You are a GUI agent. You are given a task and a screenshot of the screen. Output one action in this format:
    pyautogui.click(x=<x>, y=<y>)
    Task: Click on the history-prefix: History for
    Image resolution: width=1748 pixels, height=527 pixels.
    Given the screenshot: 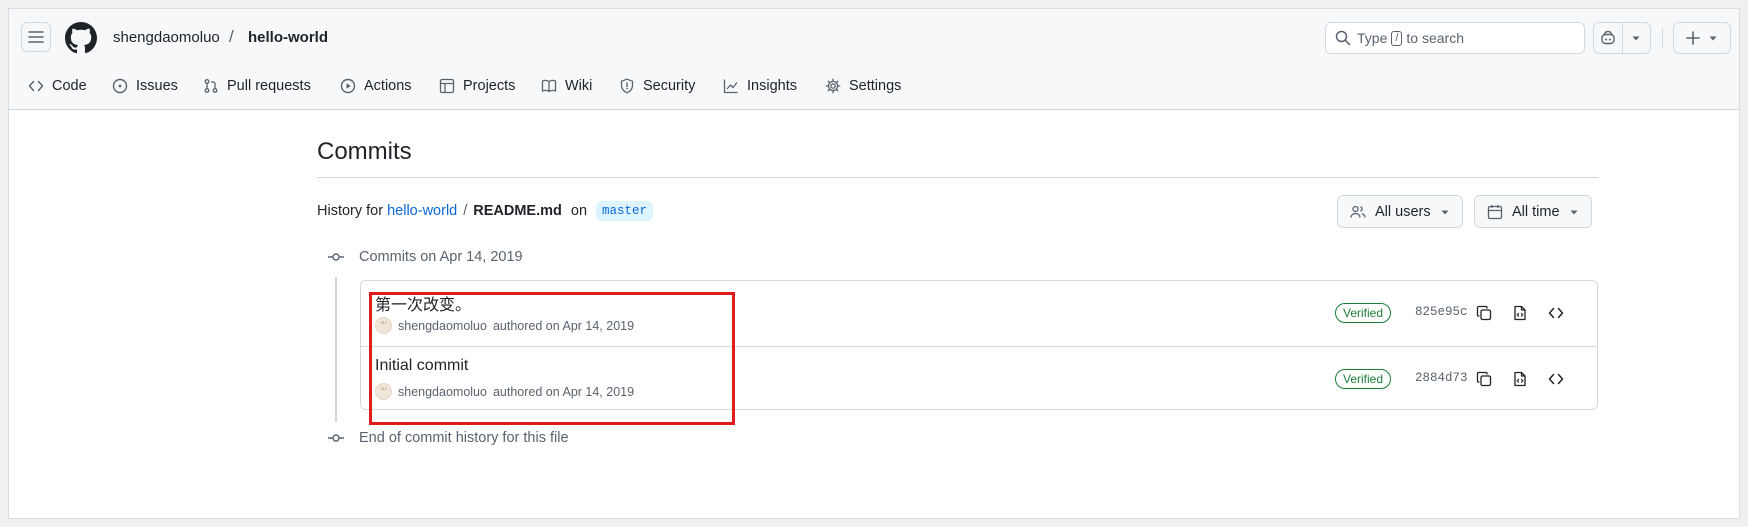 What is the action you would take?
    pyautogui.click(x=350, y=211)
    